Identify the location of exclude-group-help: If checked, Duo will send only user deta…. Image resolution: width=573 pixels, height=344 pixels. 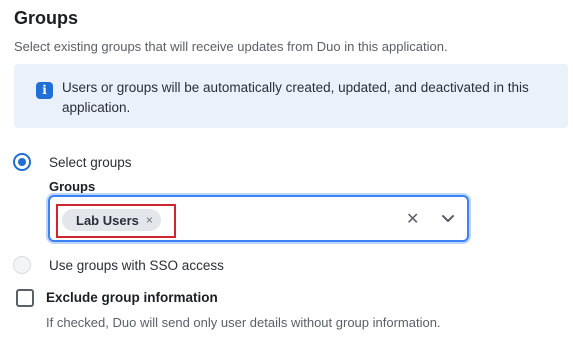
(243, 322).